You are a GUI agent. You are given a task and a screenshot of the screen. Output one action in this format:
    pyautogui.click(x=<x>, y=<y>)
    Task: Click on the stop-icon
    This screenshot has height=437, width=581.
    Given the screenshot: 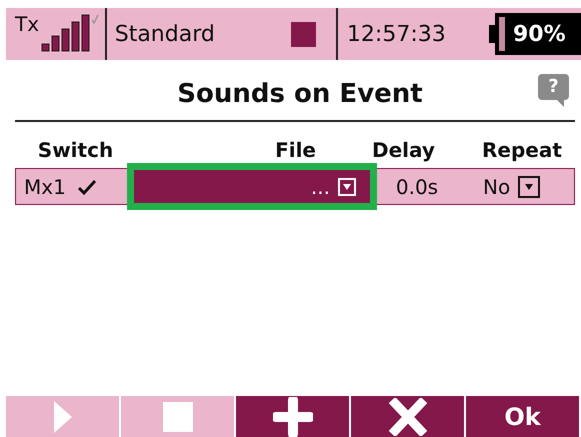 What is the action you would take?
    pyautogui.click(x=177, y=417)
    